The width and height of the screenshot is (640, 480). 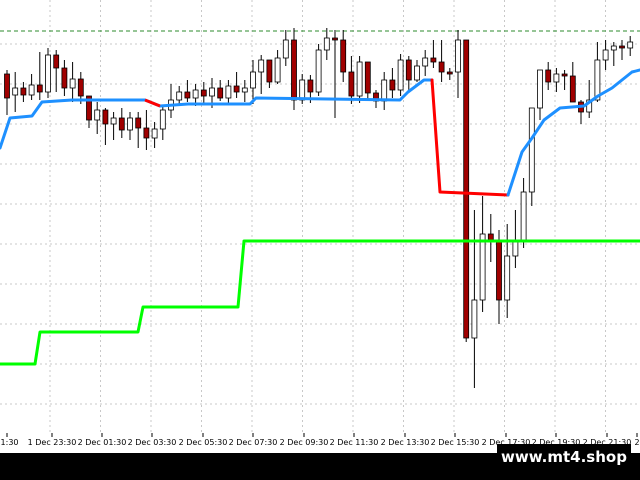 I want to click on x-tick-label: 2 Dec 15:30, so click(x=455, y=442).